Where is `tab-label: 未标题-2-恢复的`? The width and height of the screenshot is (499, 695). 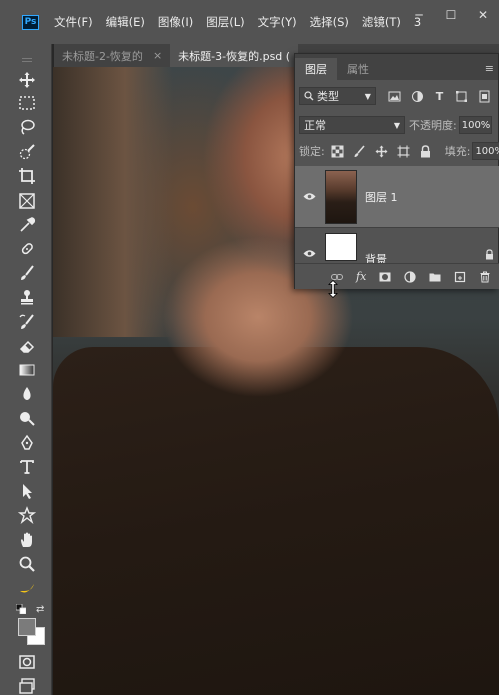
tab-label: 未标题-2-恢复的 is located at coordinates (102, 56).